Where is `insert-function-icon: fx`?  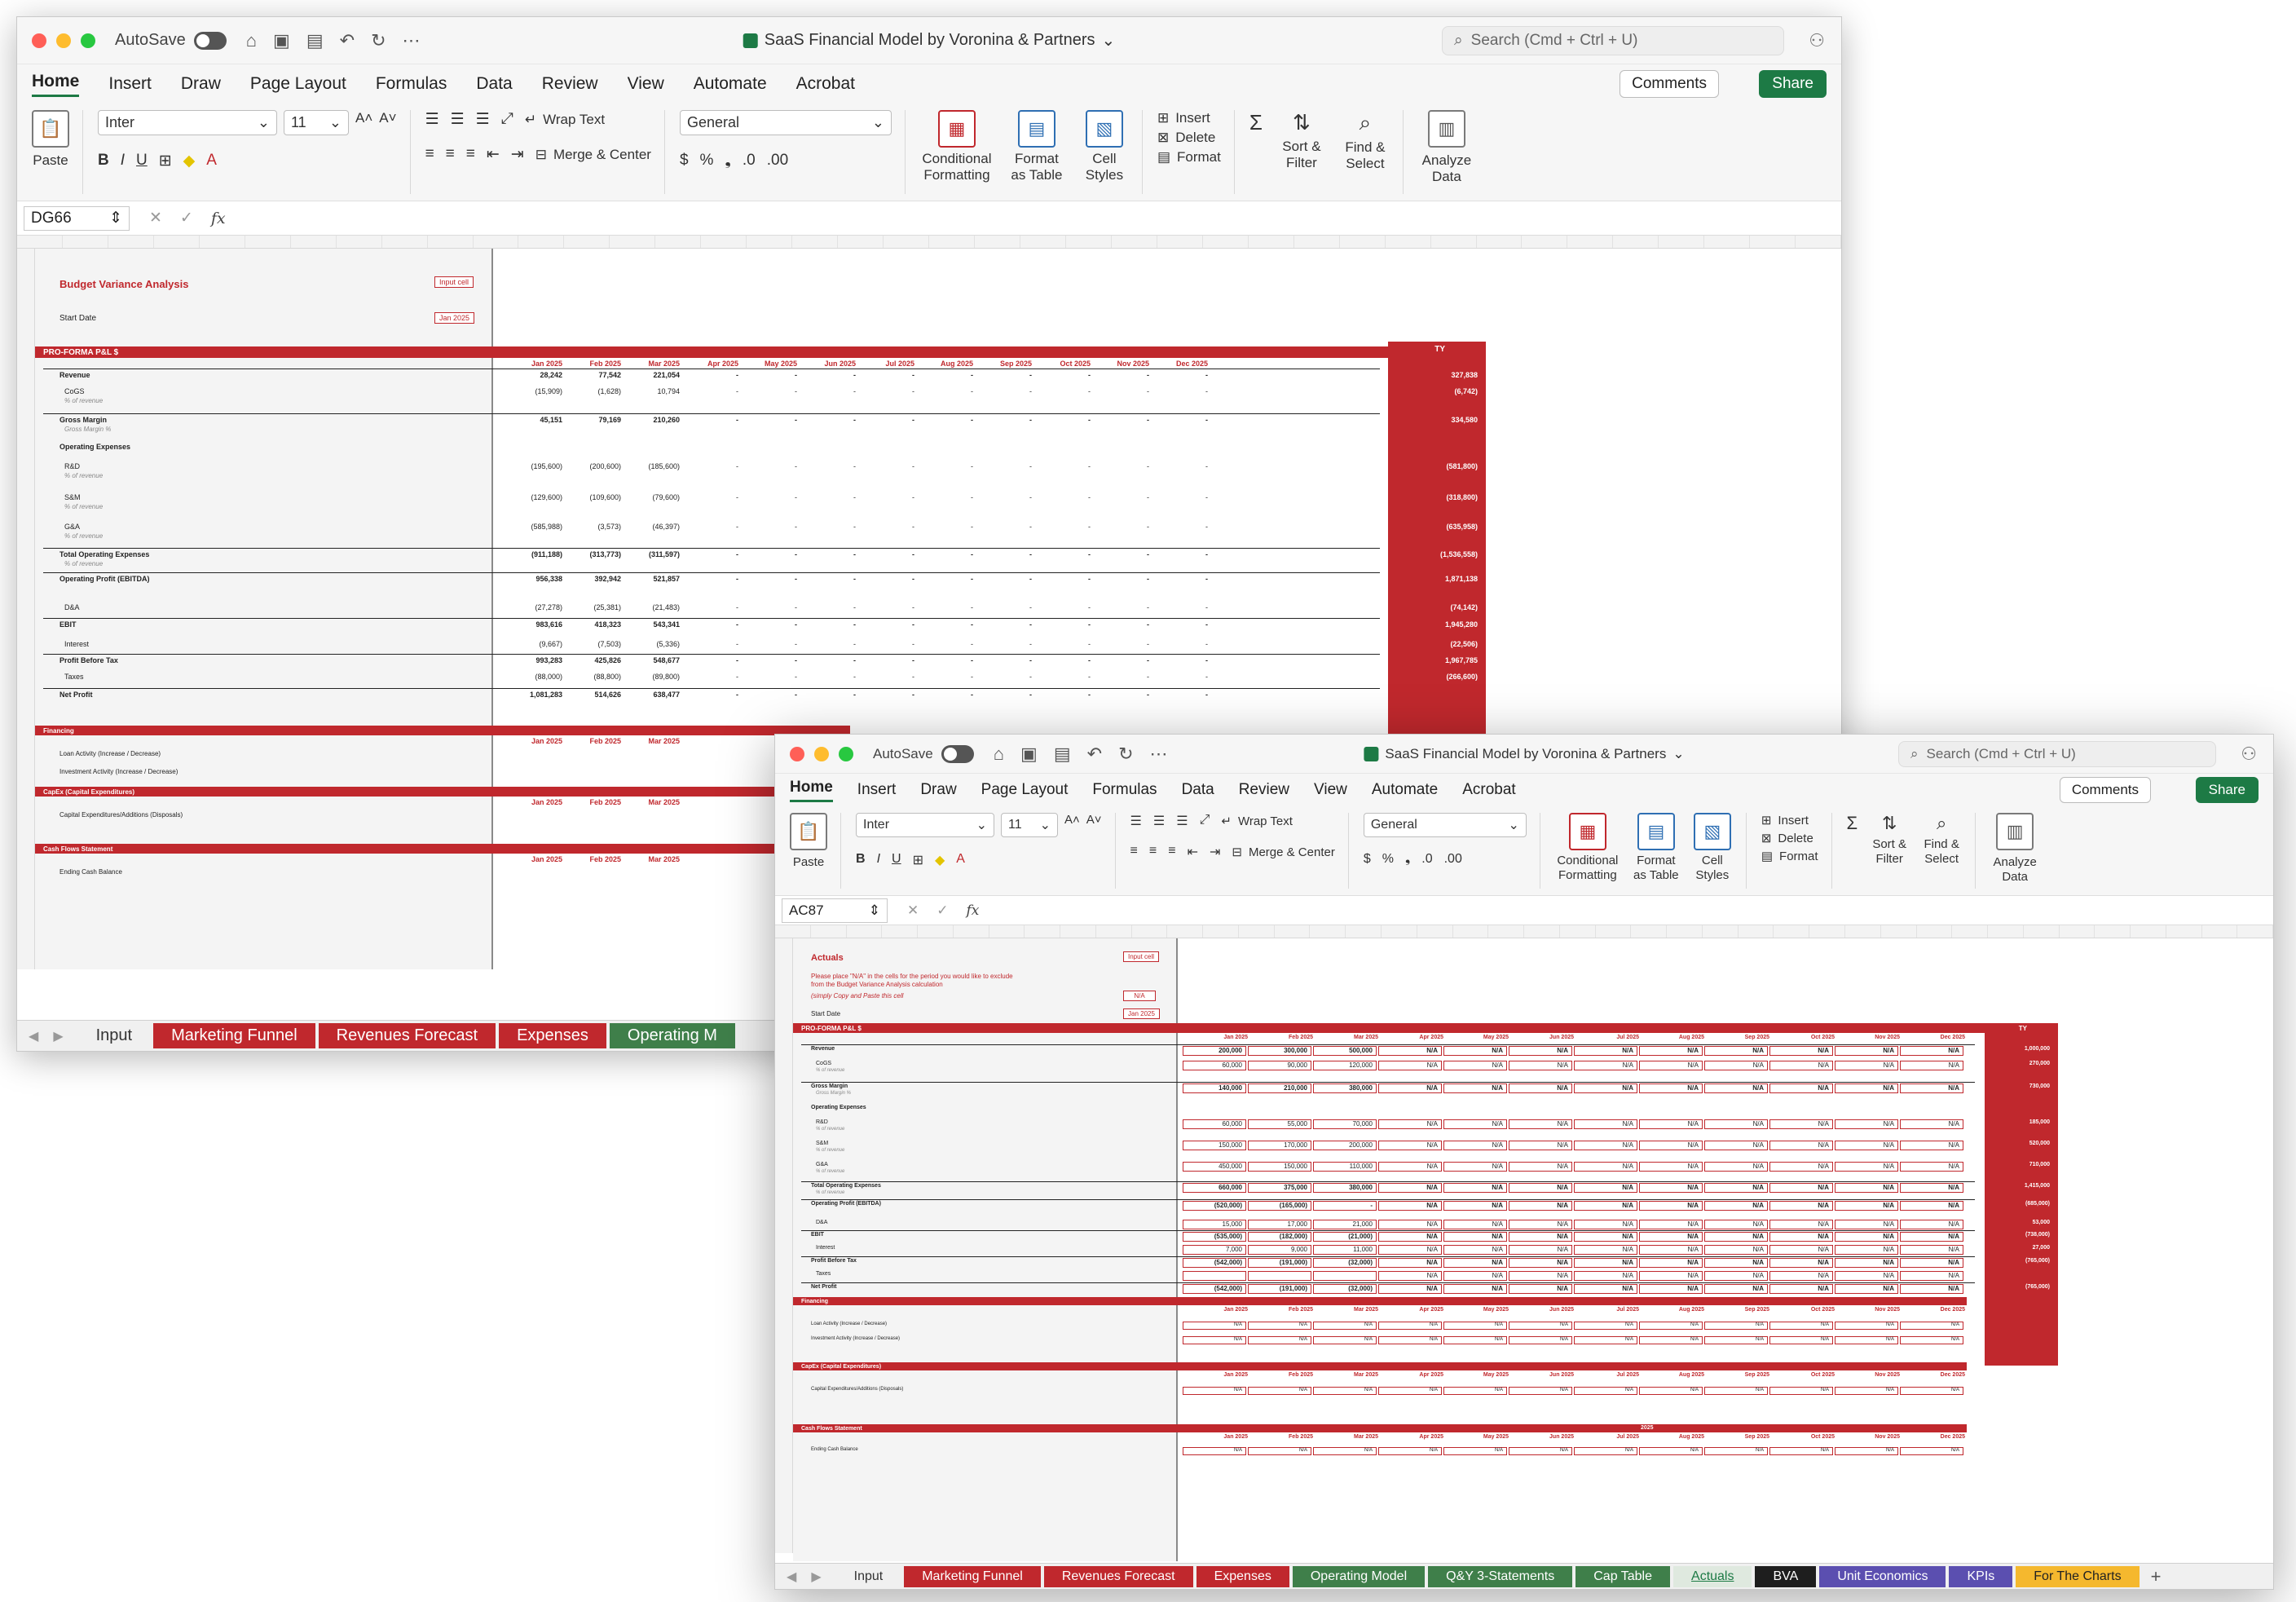 insert-function-icon: fx is located at coordinates (218, 218).